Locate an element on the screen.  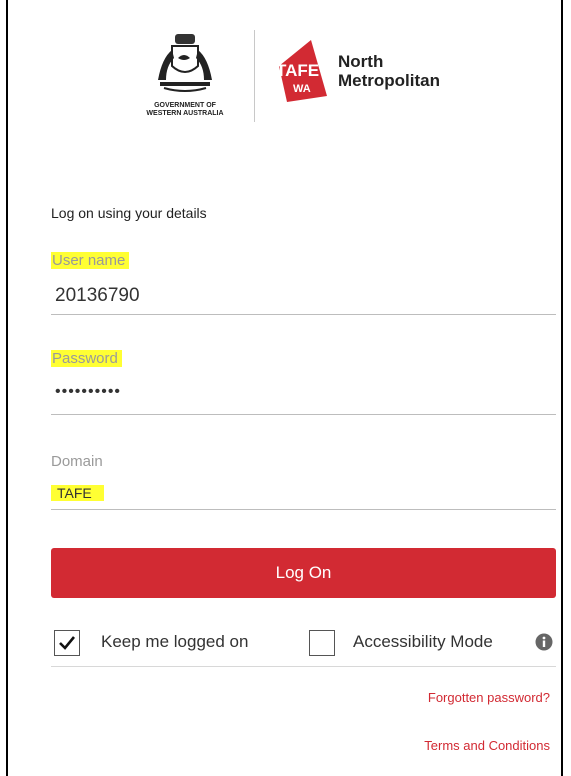
government-line1: GOVERNMENT OF is located at coordinates (185, 105).